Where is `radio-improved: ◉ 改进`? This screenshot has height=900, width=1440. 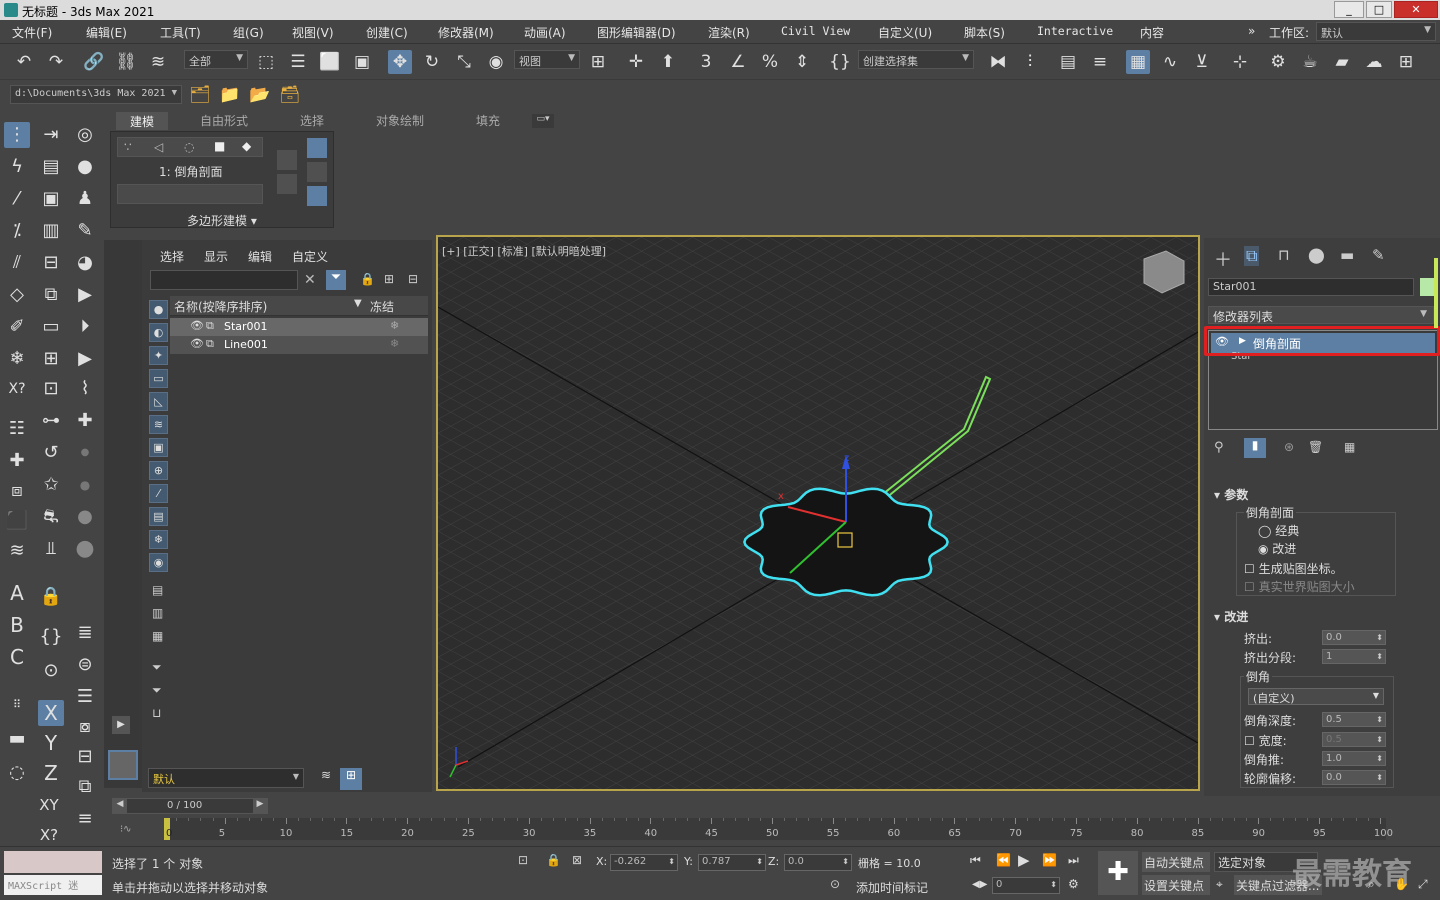
radio-improved: ◉ 改进 is located at coordinates (1277, 548).